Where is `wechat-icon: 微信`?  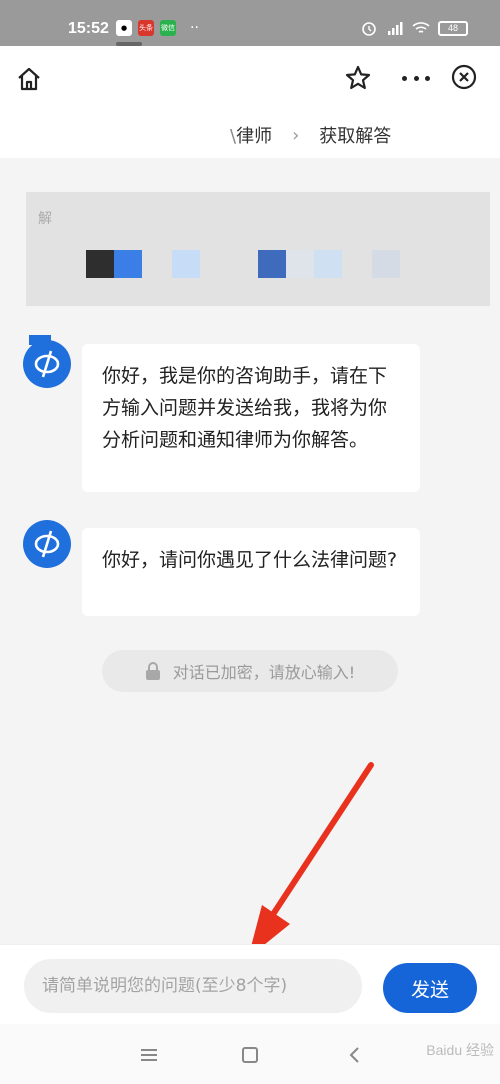 wechat-icon: 微信 is located at coordinates (168, 28).